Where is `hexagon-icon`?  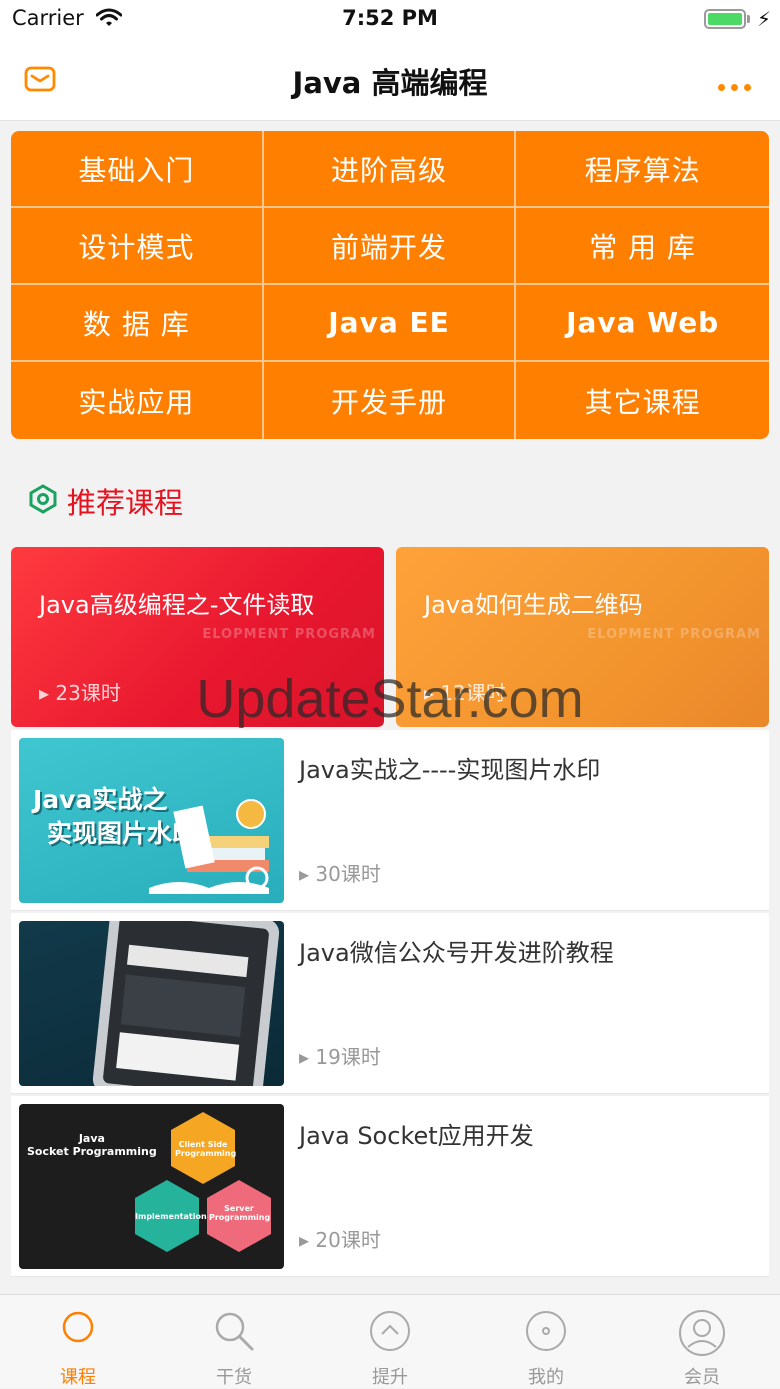
hexagon-icon is located at coordinates (43, 501).